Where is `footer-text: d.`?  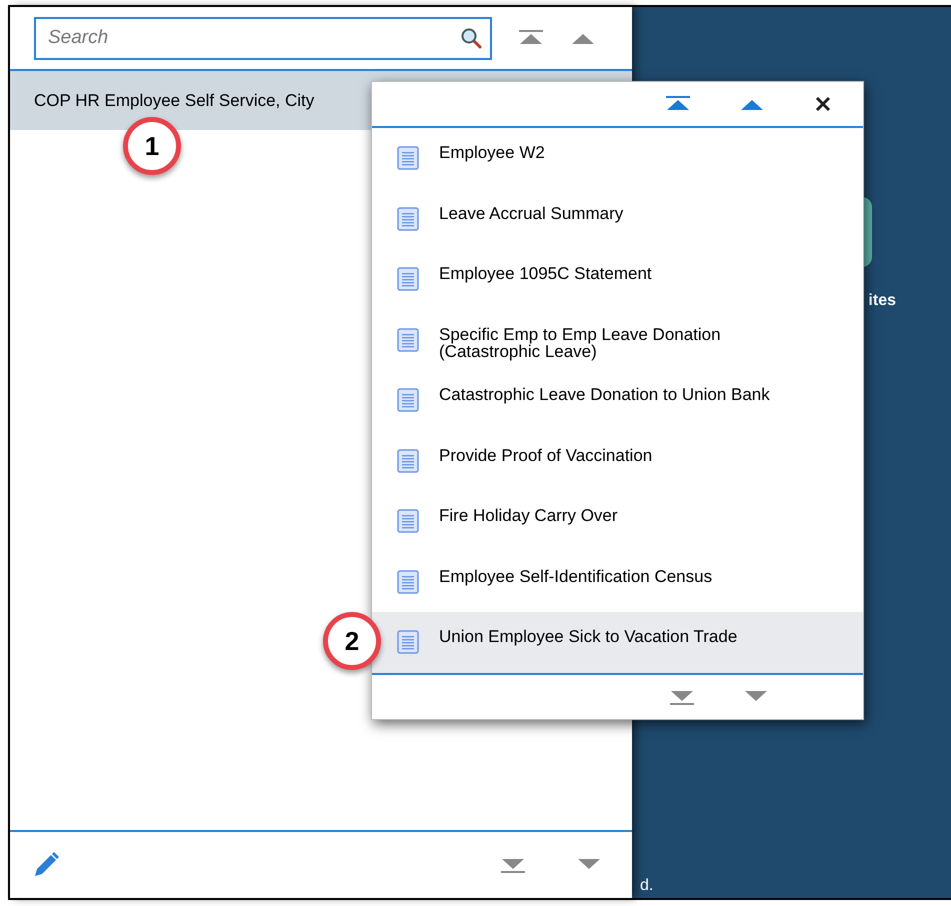
footer-text: d. is located at coordinates (647, 886).